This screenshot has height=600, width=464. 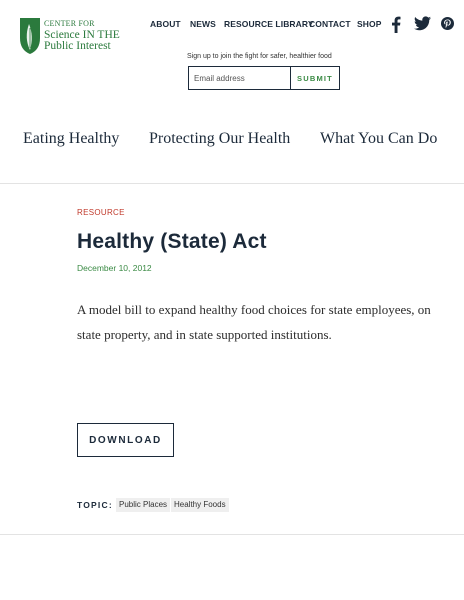 I want to click on top-nav-contact: CONTACT, so click(x=330, y=24).